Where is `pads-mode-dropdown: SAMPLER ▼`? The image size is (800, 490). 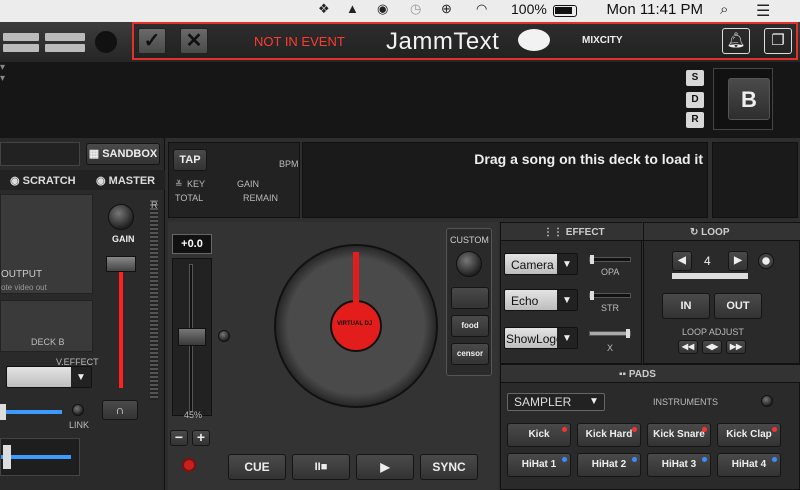
pads-mode-dropdown: SAMPLER ▼ is located at coordinates (556, 402).